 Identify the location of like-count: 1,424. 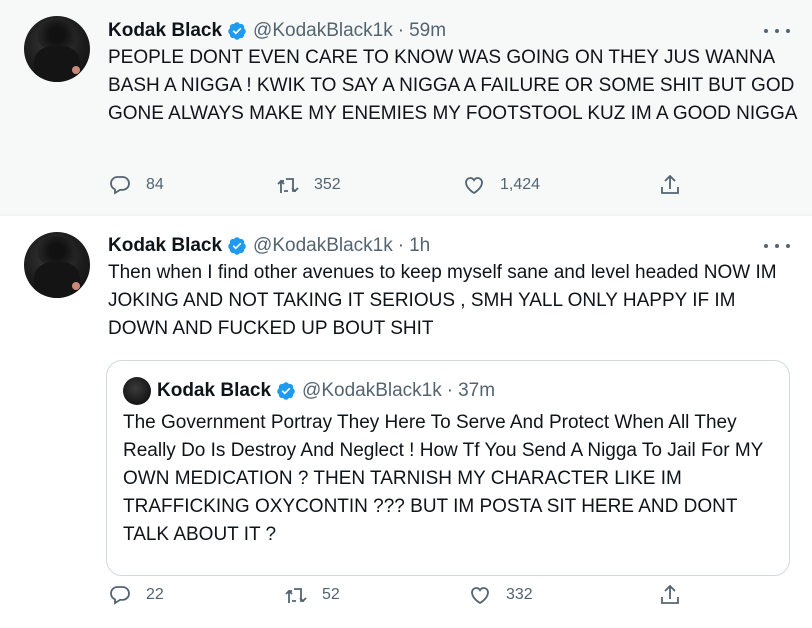
(520, 184).